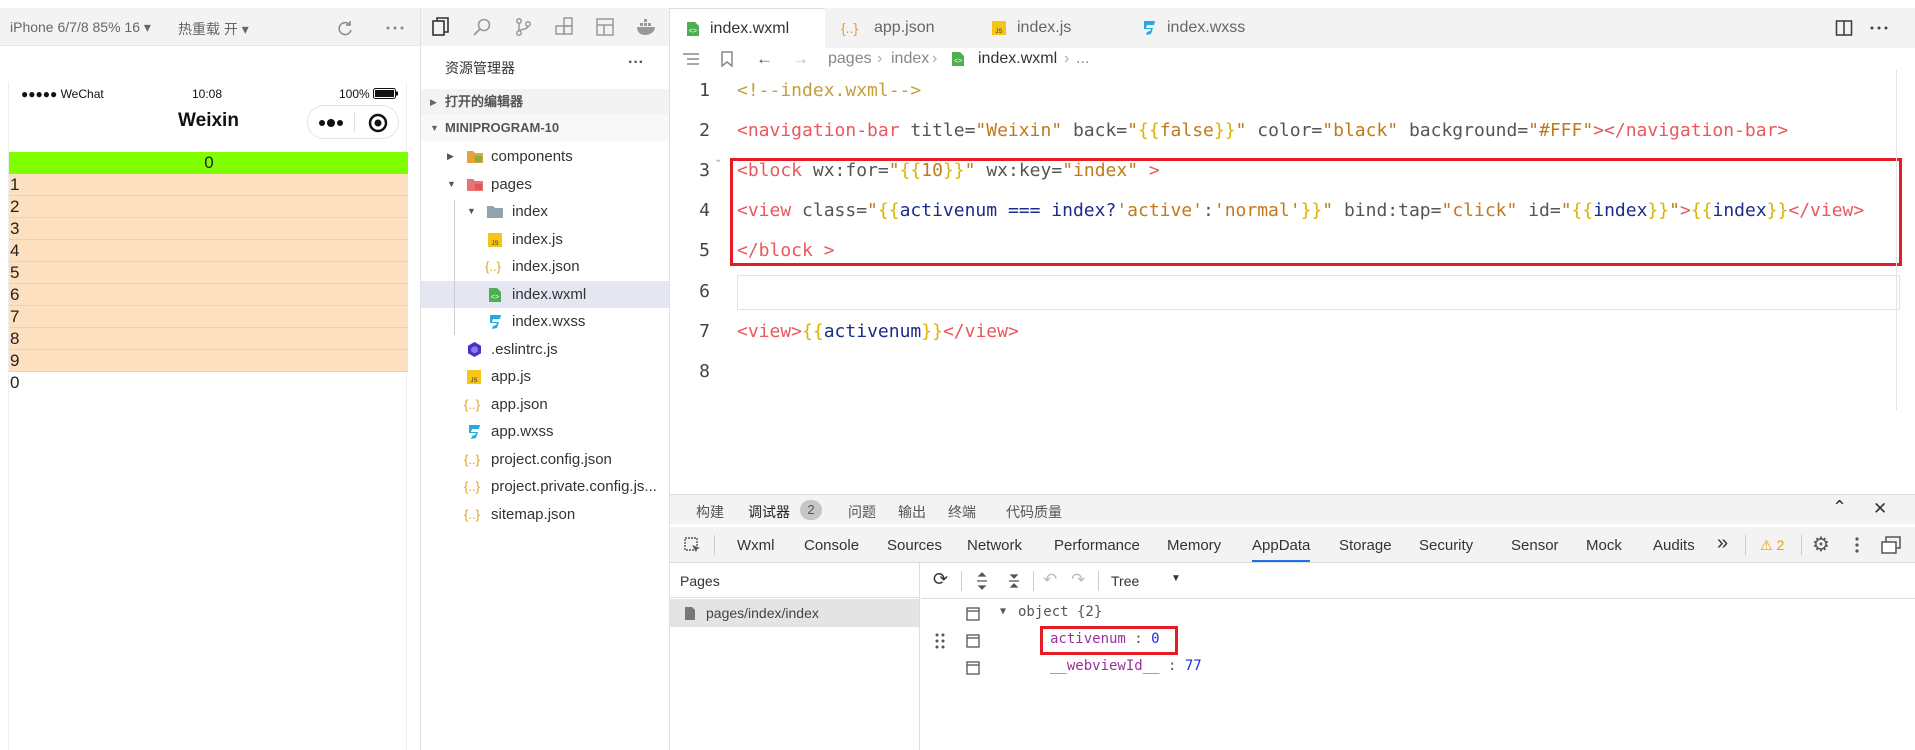  Describe the element at coordinates (1880, 509) in the screenshot. I see `close-icon: ✕` at that location.